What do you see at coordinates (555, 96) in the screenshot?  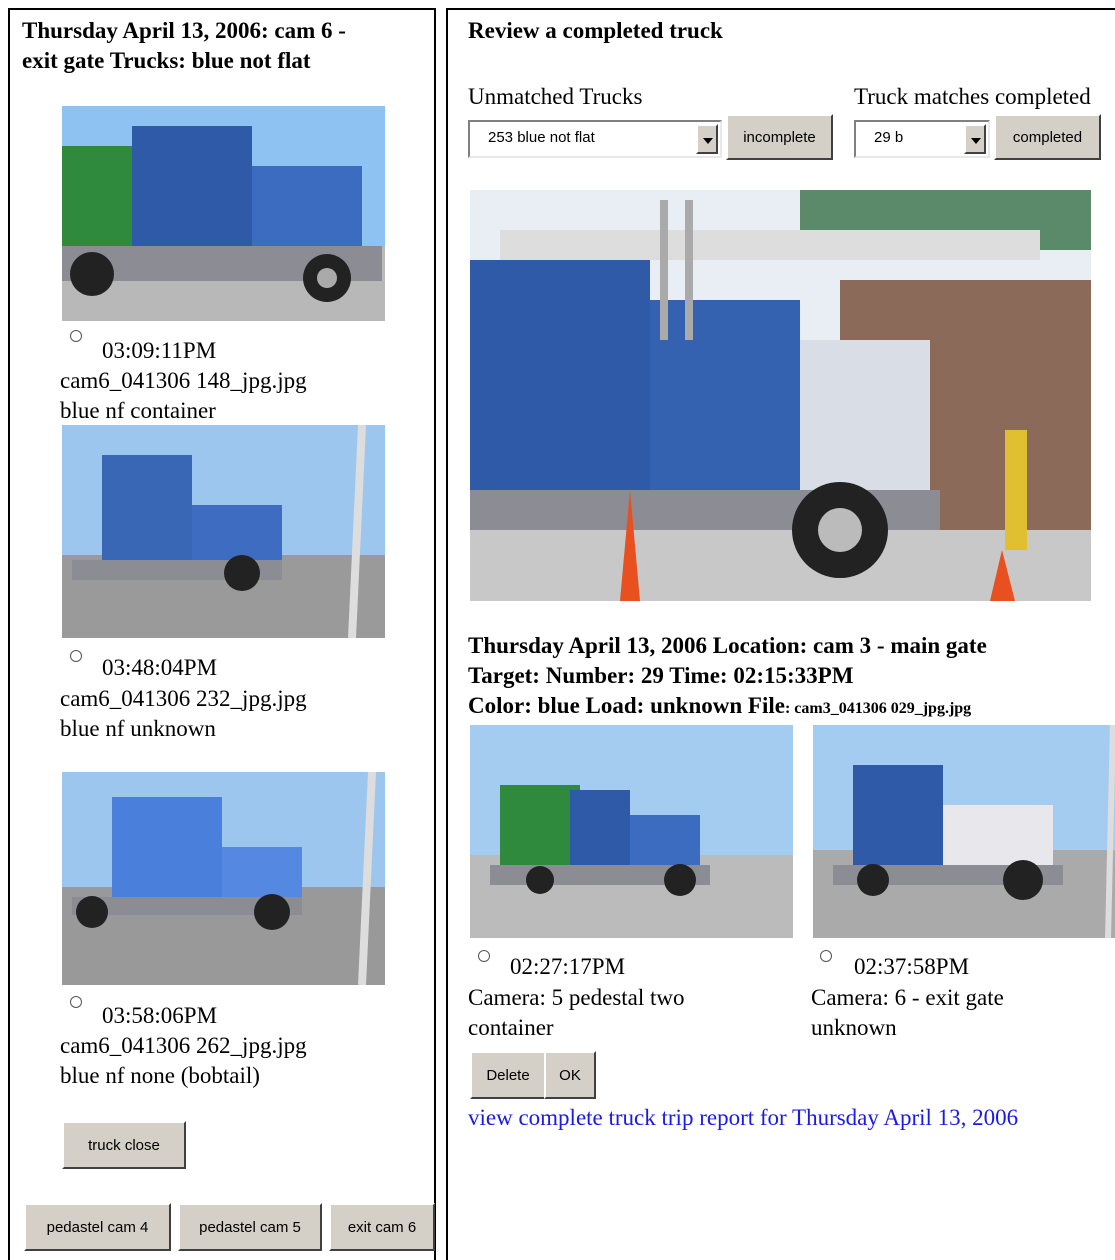 I see `unmatched-trucks-label: Unmatched Trucks` at bounding box center [555, 96].